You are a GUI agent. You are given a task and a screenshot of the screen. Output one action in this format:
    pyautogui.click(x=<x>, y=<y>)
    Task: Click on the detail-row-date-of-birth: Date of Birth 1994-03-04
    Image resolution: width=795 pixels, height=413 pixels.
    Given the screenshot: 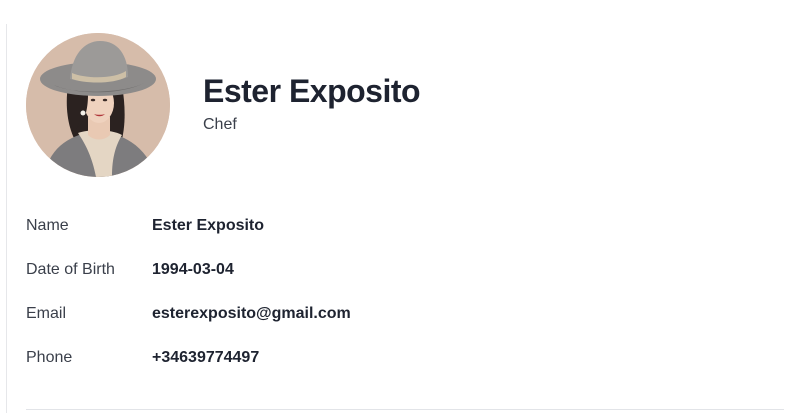 What is the action you would take?
    pyautogui.click(x=376, y=270)
    